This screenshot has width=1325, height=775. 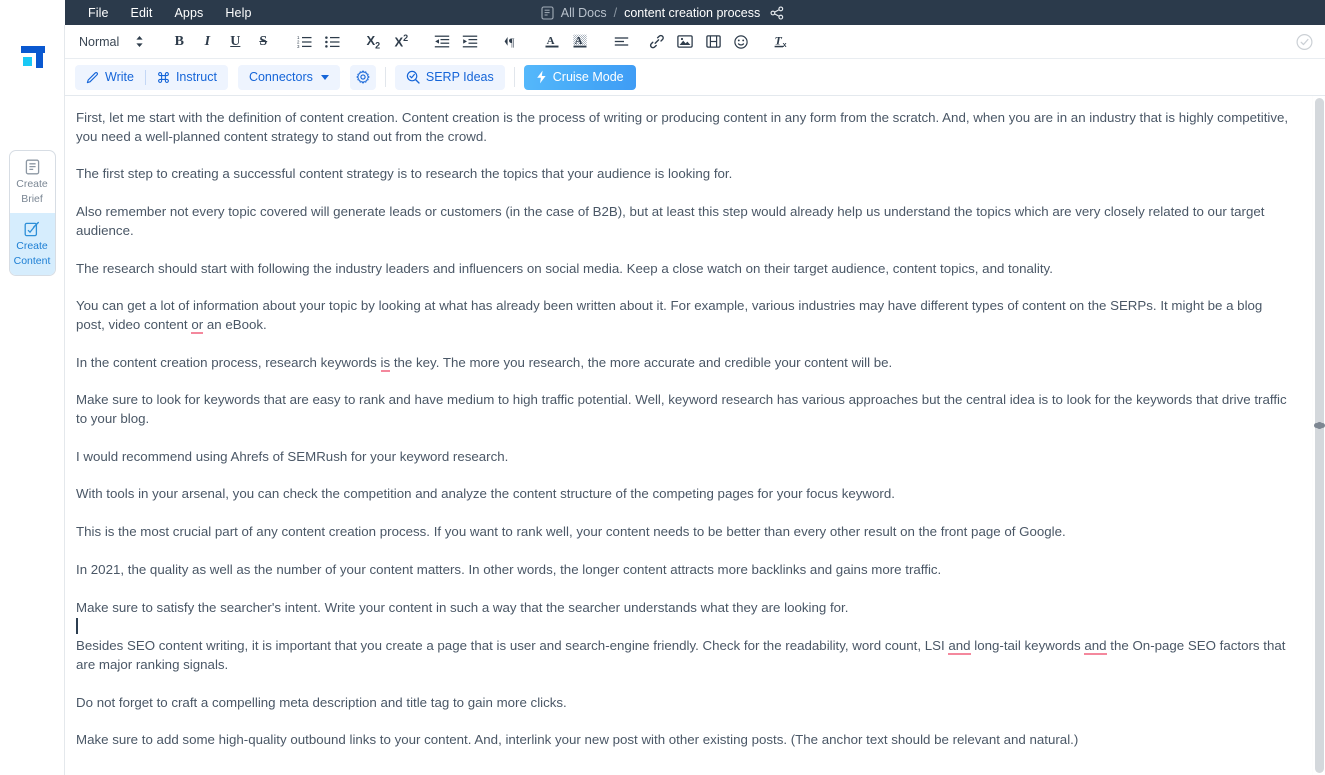 What do you see at coordinates (373, 42) in the screenshot?
I see `subscript-button: X2` at bounding box center [373, 42].